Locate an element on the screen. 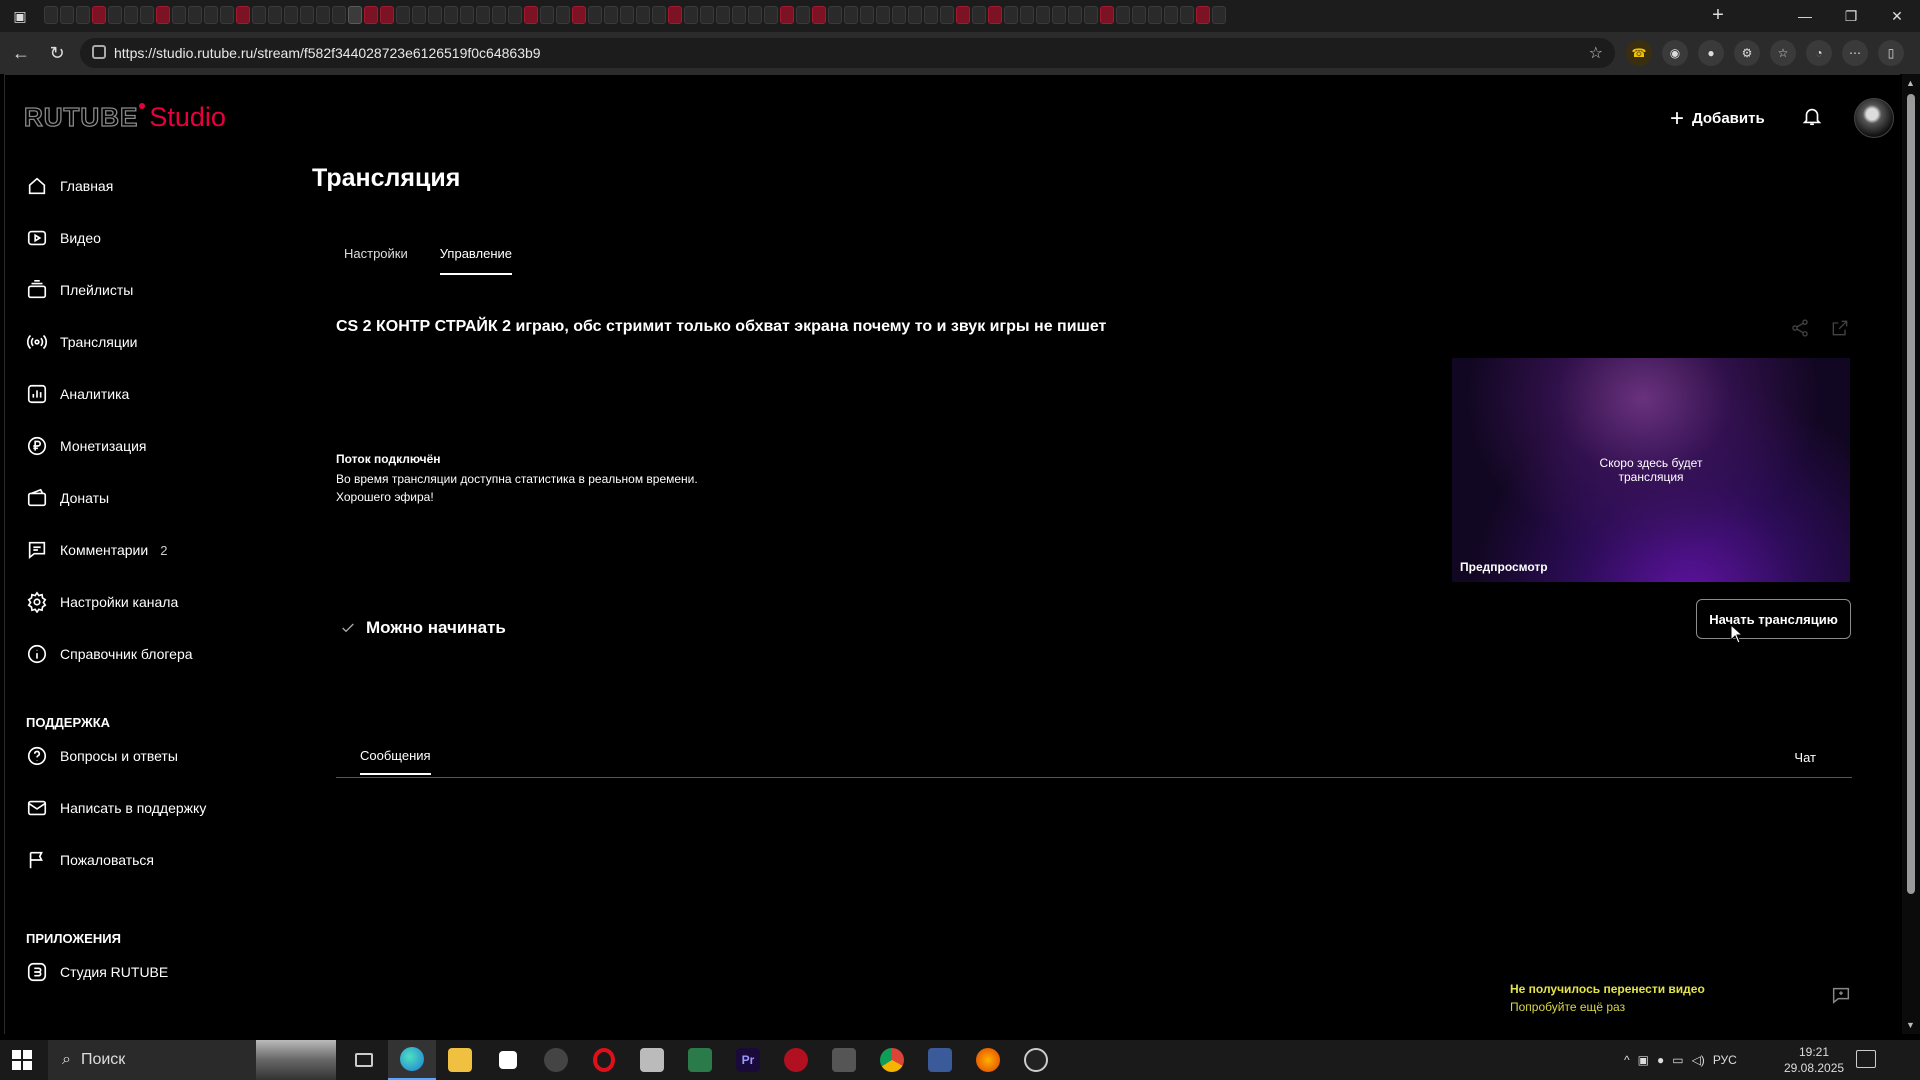  extension-icon: ◉ is located at coordinates (1675, 53).